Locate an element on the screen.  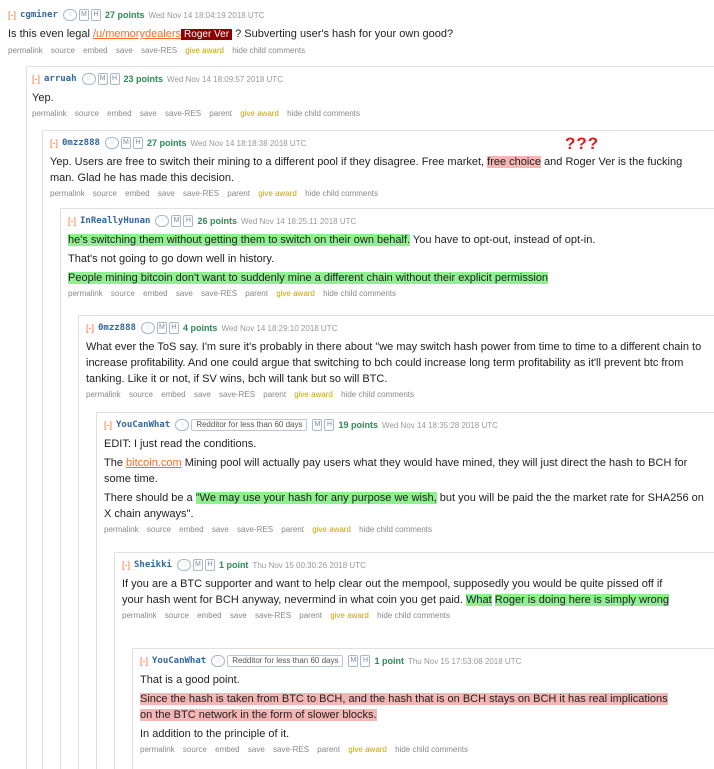
author-link: cgminer is located at coordinates (39, 15).